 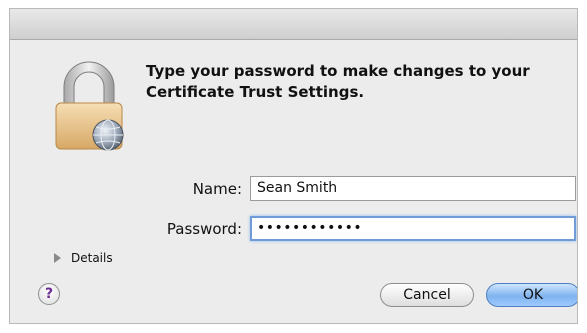 I want to click on help-button: ?, so click(x=49, y=294).